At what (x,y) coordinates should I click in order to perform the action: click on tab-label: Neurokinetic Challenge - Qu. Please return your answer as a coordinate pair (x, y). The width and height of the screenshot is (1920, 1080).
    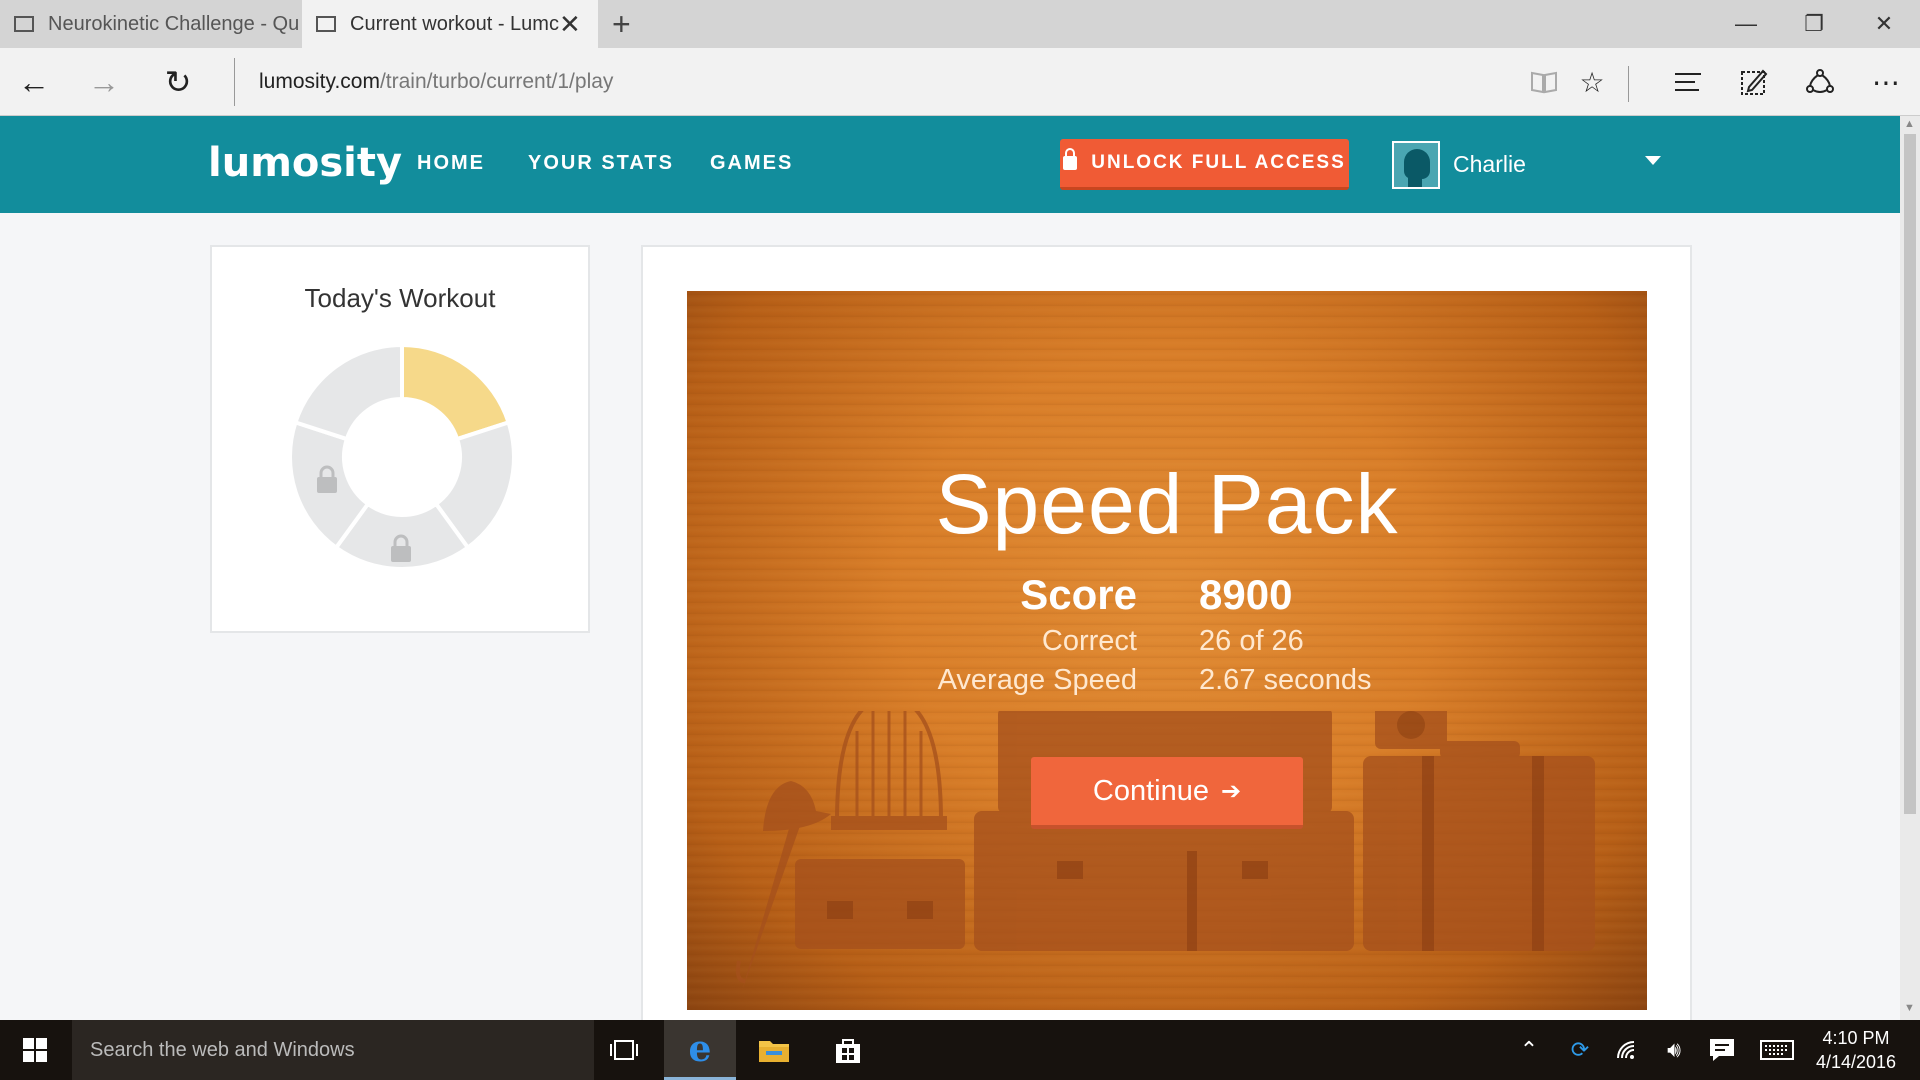
    Looking at the image, I should click on (173, 23).